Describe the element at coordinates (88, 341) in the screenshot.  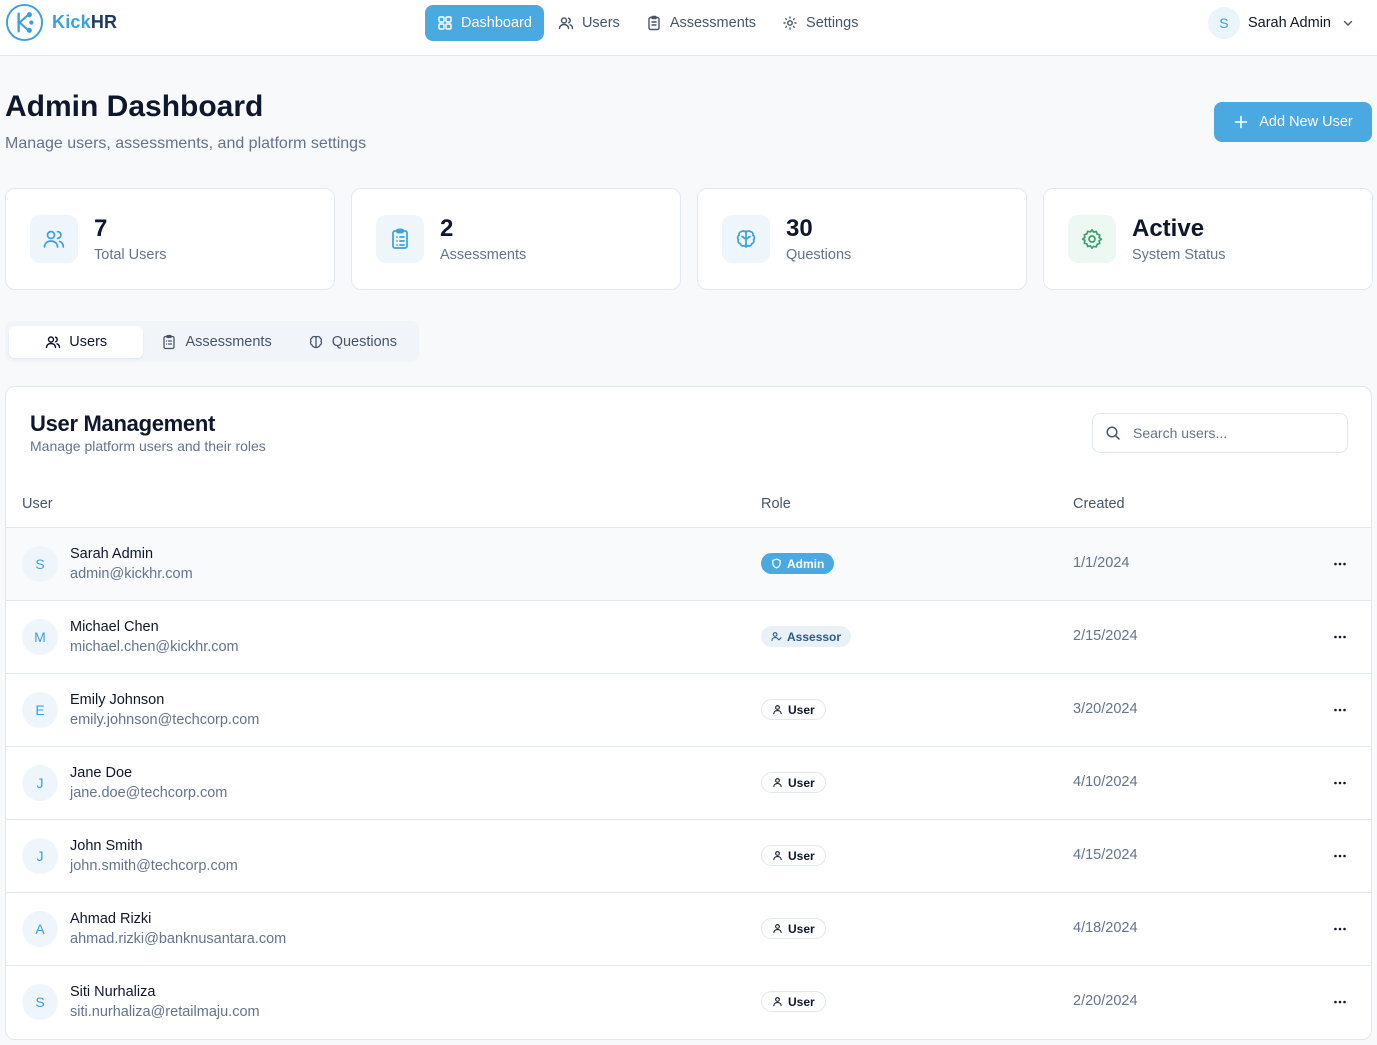
I see `tab-label: Users` at that location.